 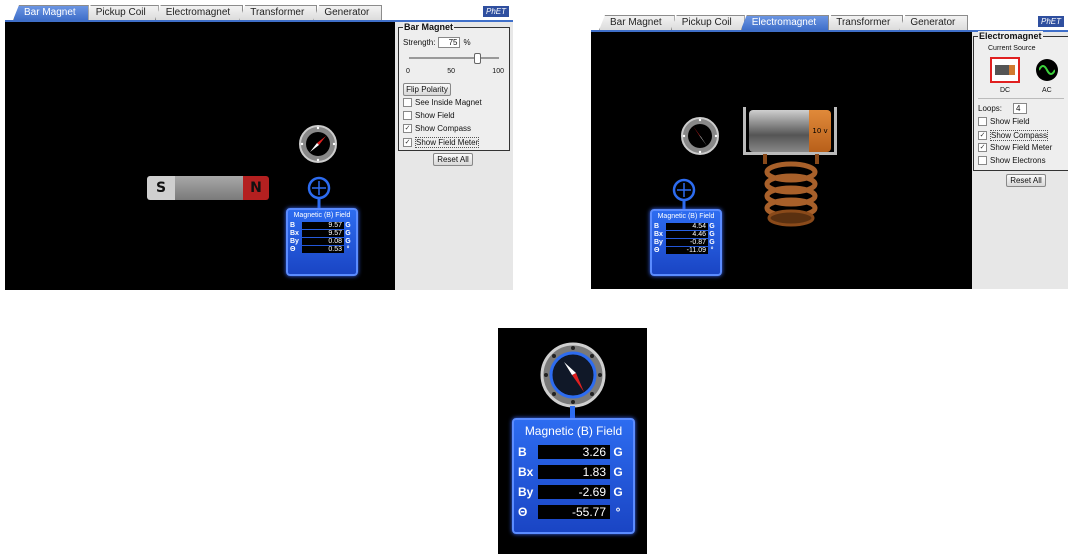 I want to click on meter-value: 9.57, so click(x=323, y=225).